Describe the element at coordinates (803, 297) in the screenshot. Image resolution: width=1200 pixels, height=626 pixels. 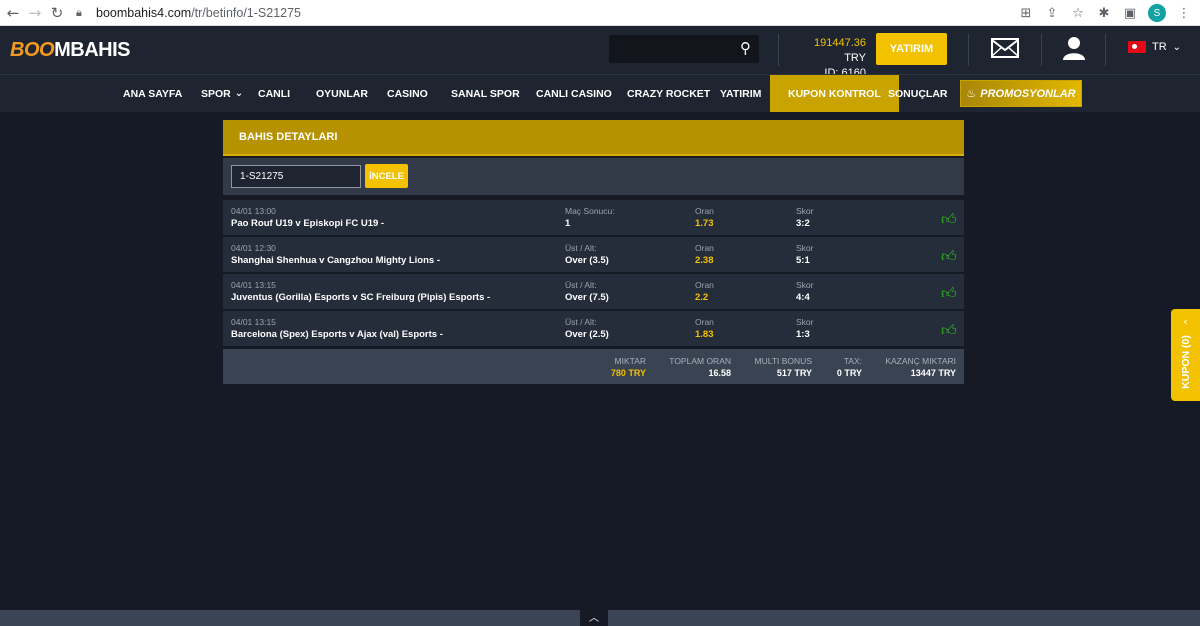
I see `bet-score: 4:4` at that location.